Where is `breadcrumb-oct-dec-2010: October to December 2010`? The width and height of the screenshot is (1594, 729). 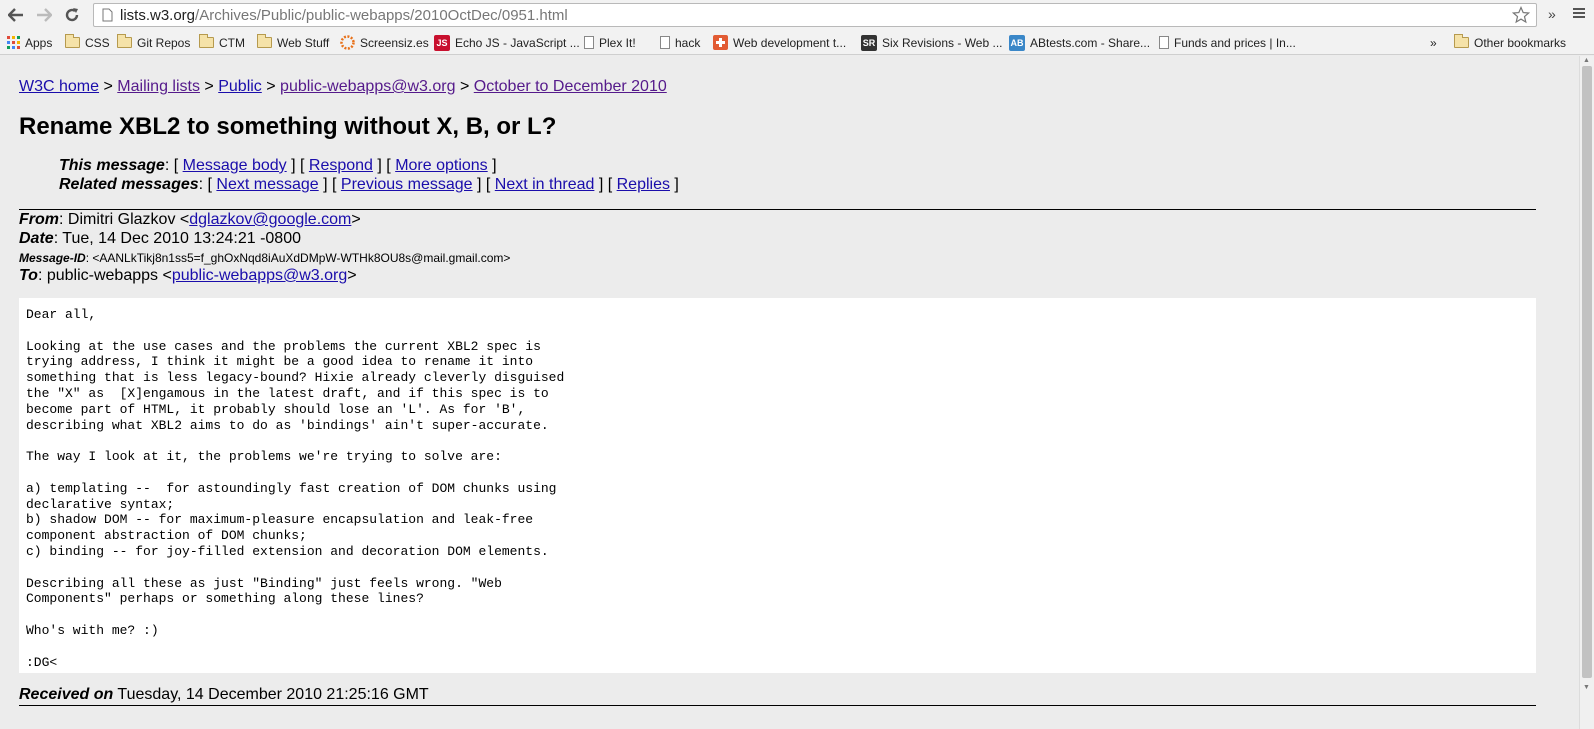 breadcrumb-oct-dec-2010: October to December 2010 is located at coordinates (570, 86).